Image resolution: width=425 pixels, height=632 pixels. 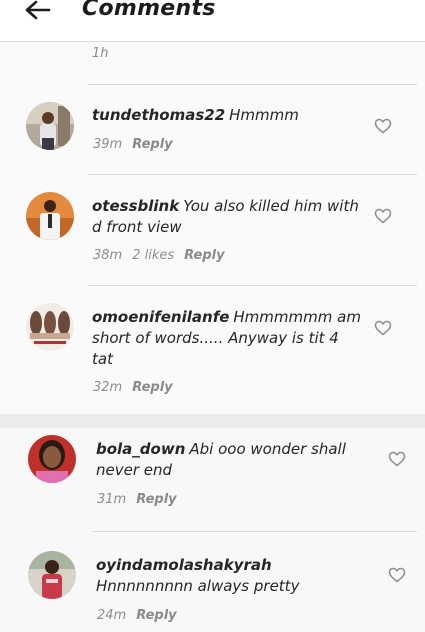 I want to click on comment-body: Hnnnnnnnnn always pretty, so click(x=198, y=586).